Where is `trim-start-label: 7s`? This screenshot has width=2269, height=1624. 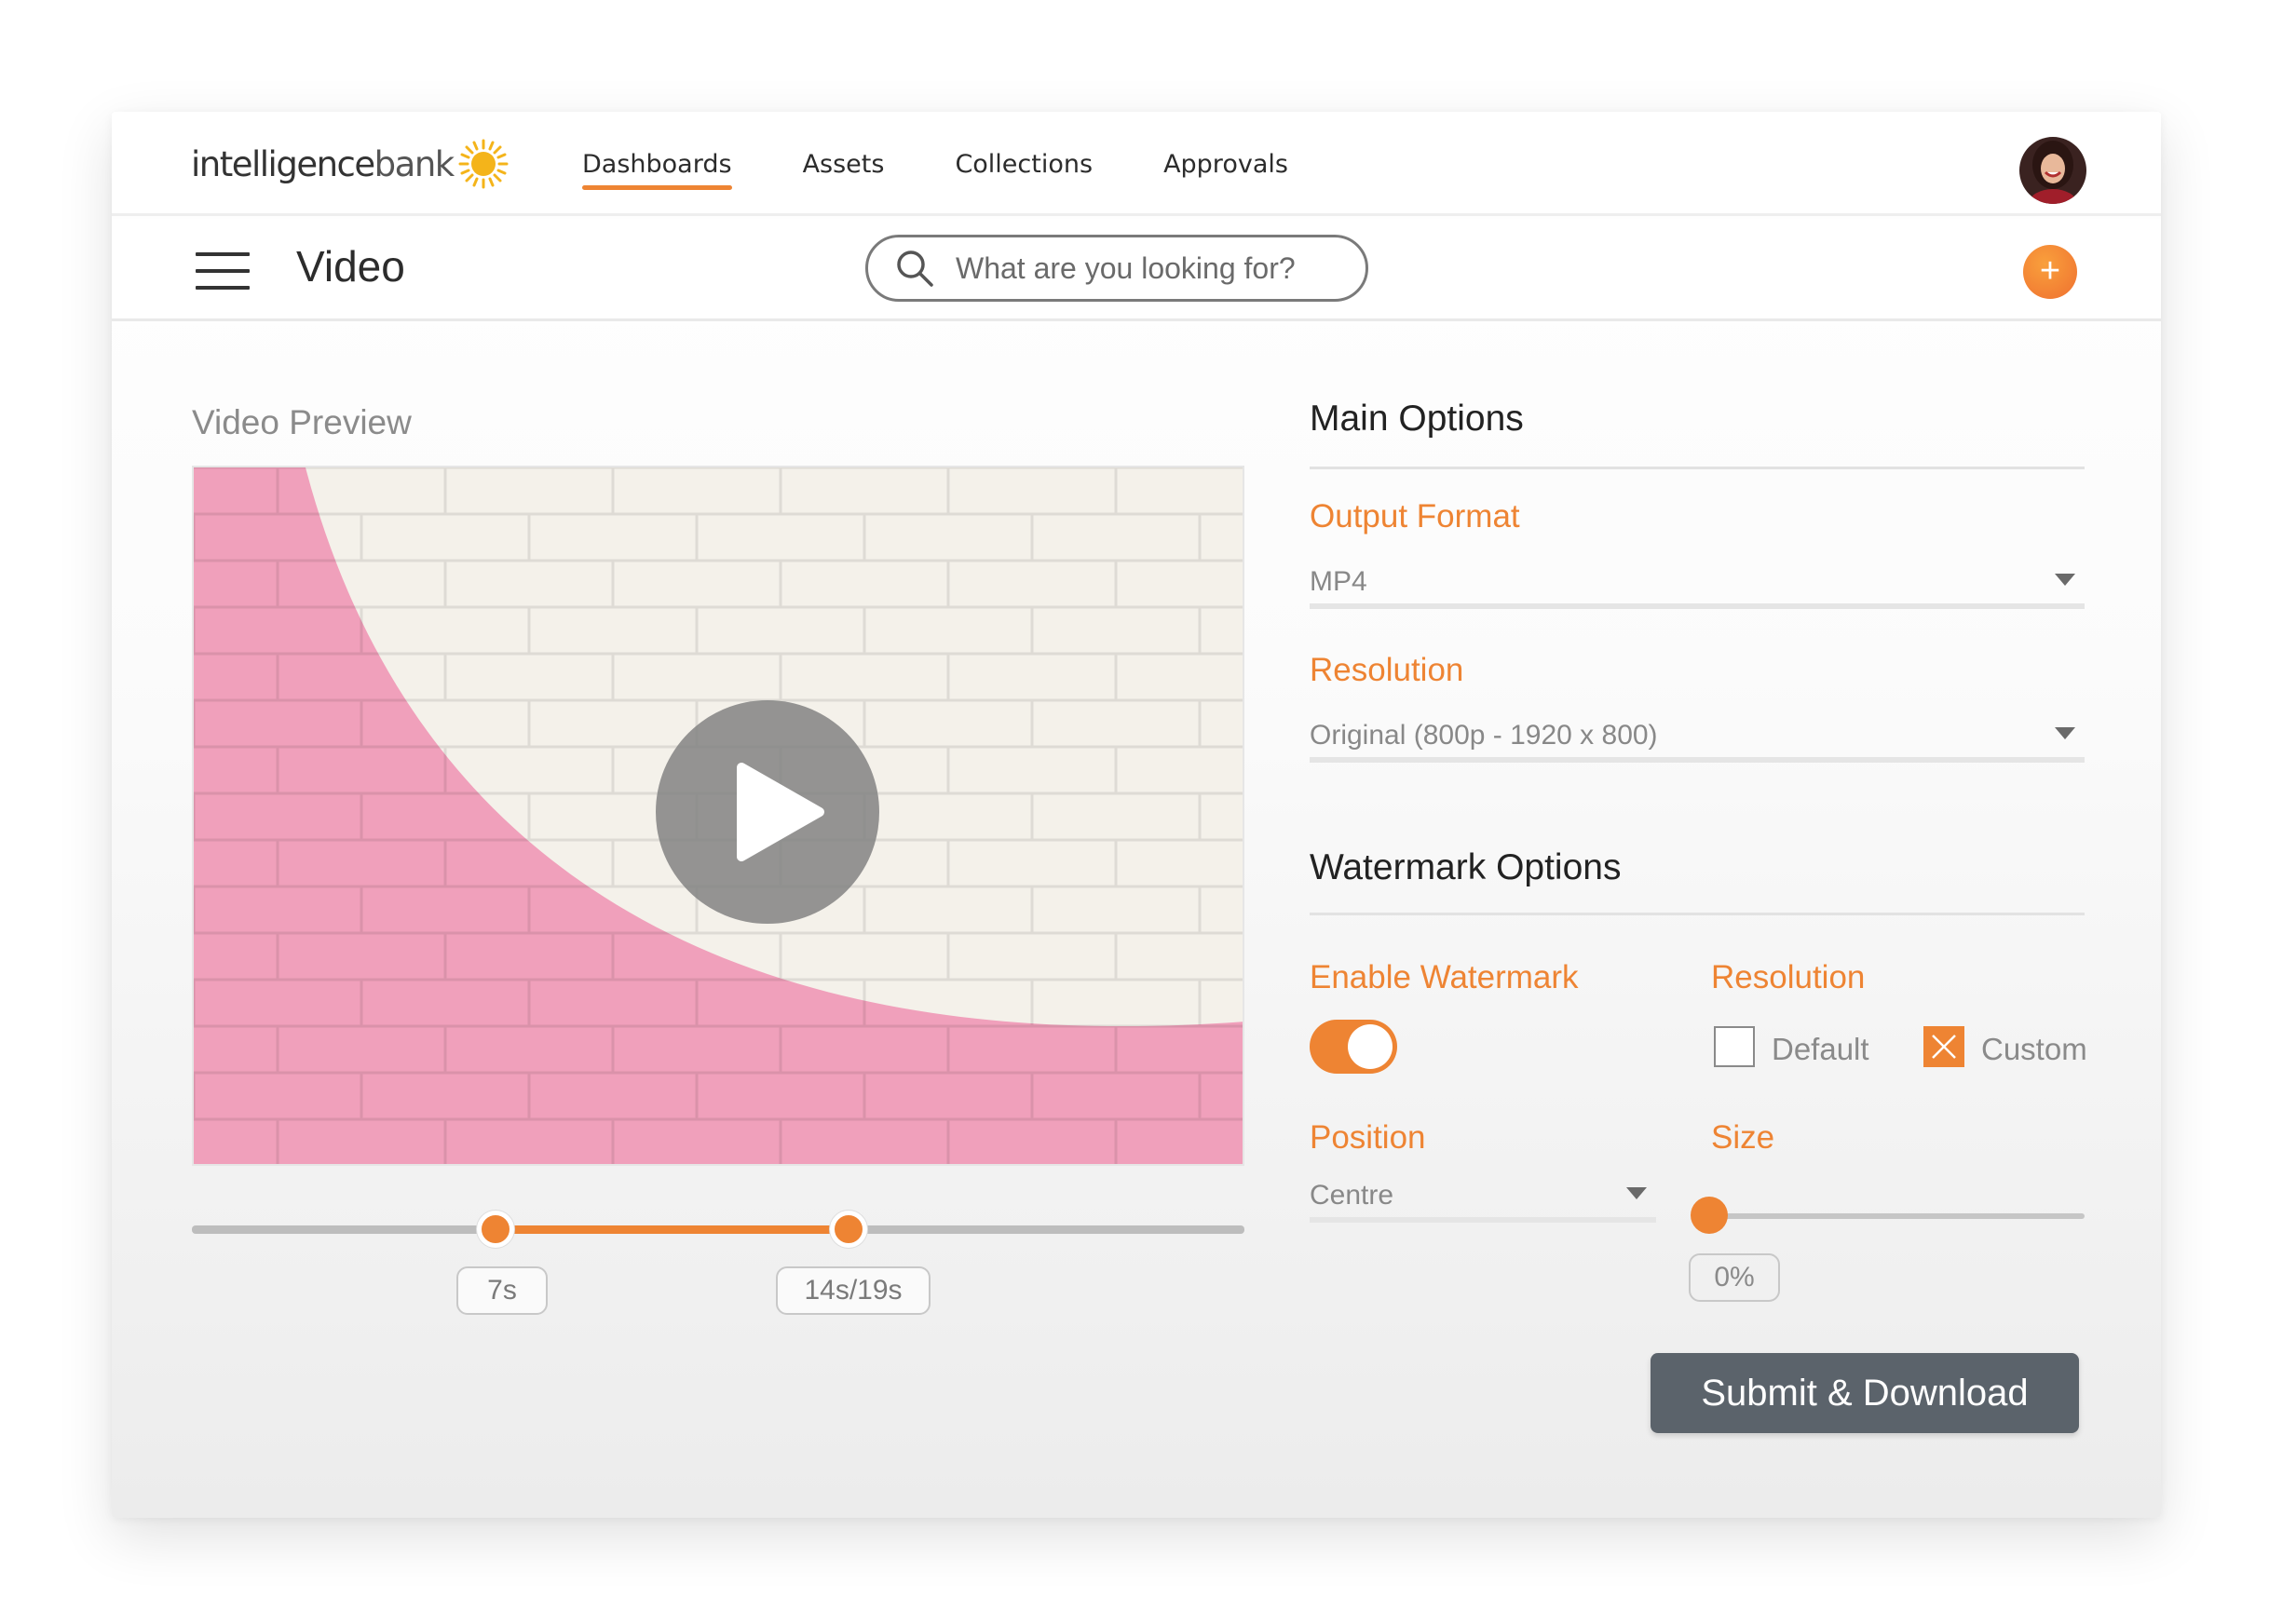 trim-start-label: 7s is located at coordinates (502, 1290).